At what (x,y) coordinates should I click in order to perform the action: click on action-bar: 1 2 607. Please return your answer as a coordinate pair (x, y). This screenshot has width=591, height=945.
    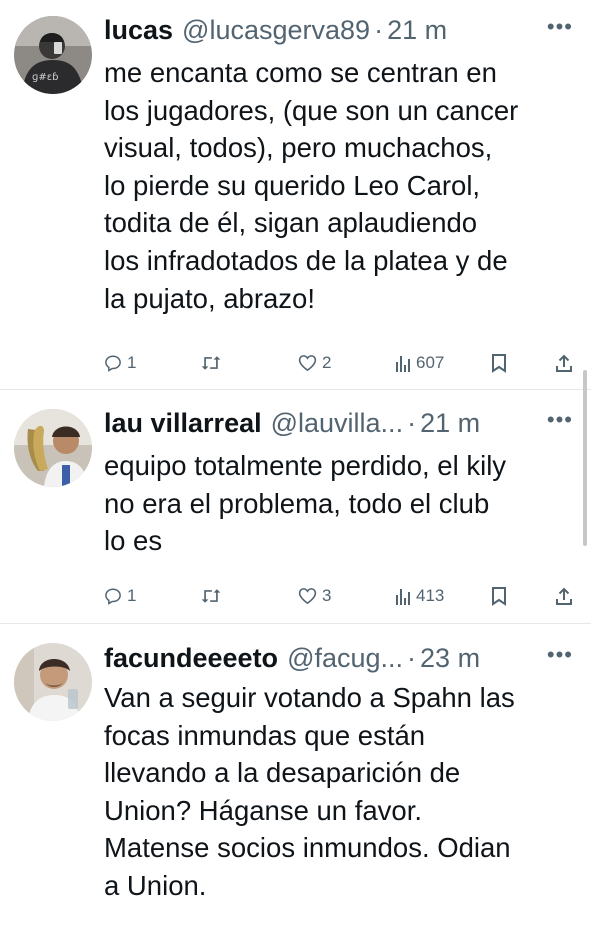
    Looking at the image, I should click on (339, 363).